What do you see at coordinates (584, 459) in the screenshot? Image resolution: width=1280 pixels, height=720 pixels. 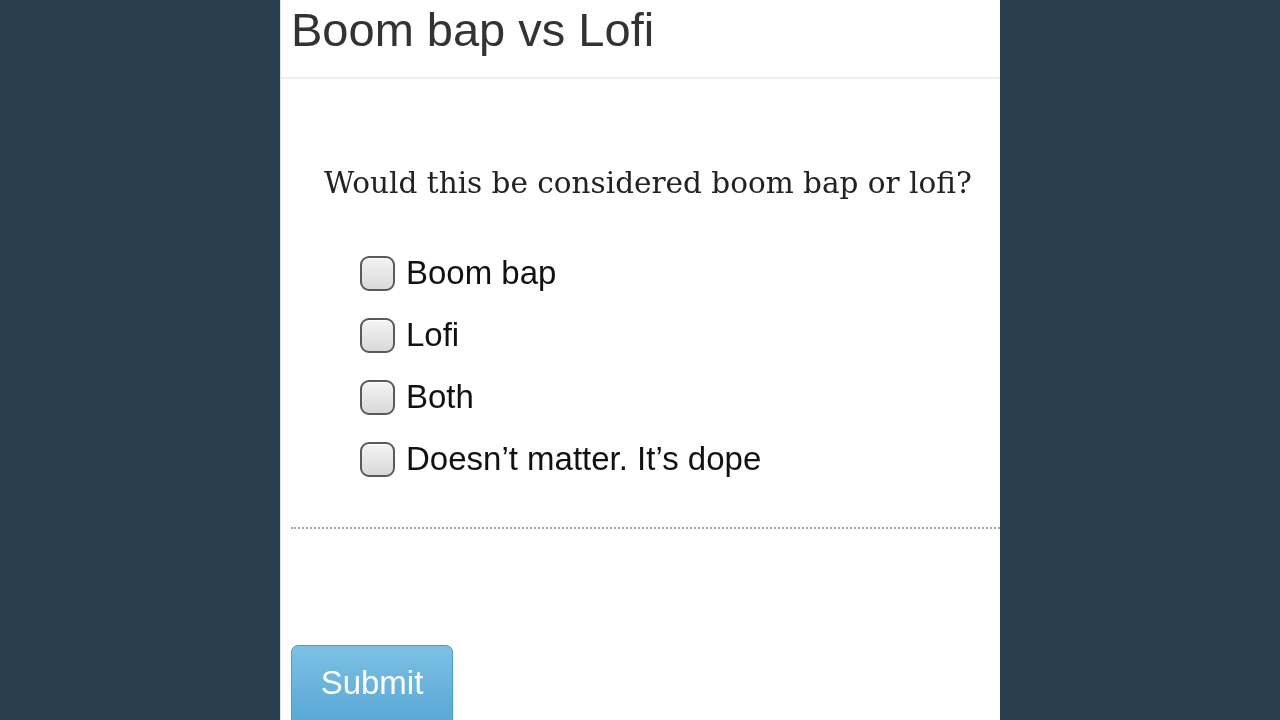 I see `option-label: Doesn’t matter. It’s dope` at bounding box center [584, 459].